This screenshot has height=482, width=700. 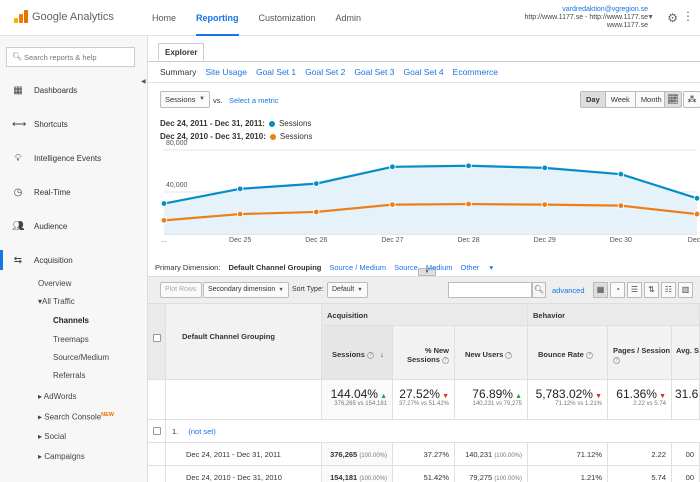 I want to click on header-label: Pages / Session, so click(x=642, y=350).